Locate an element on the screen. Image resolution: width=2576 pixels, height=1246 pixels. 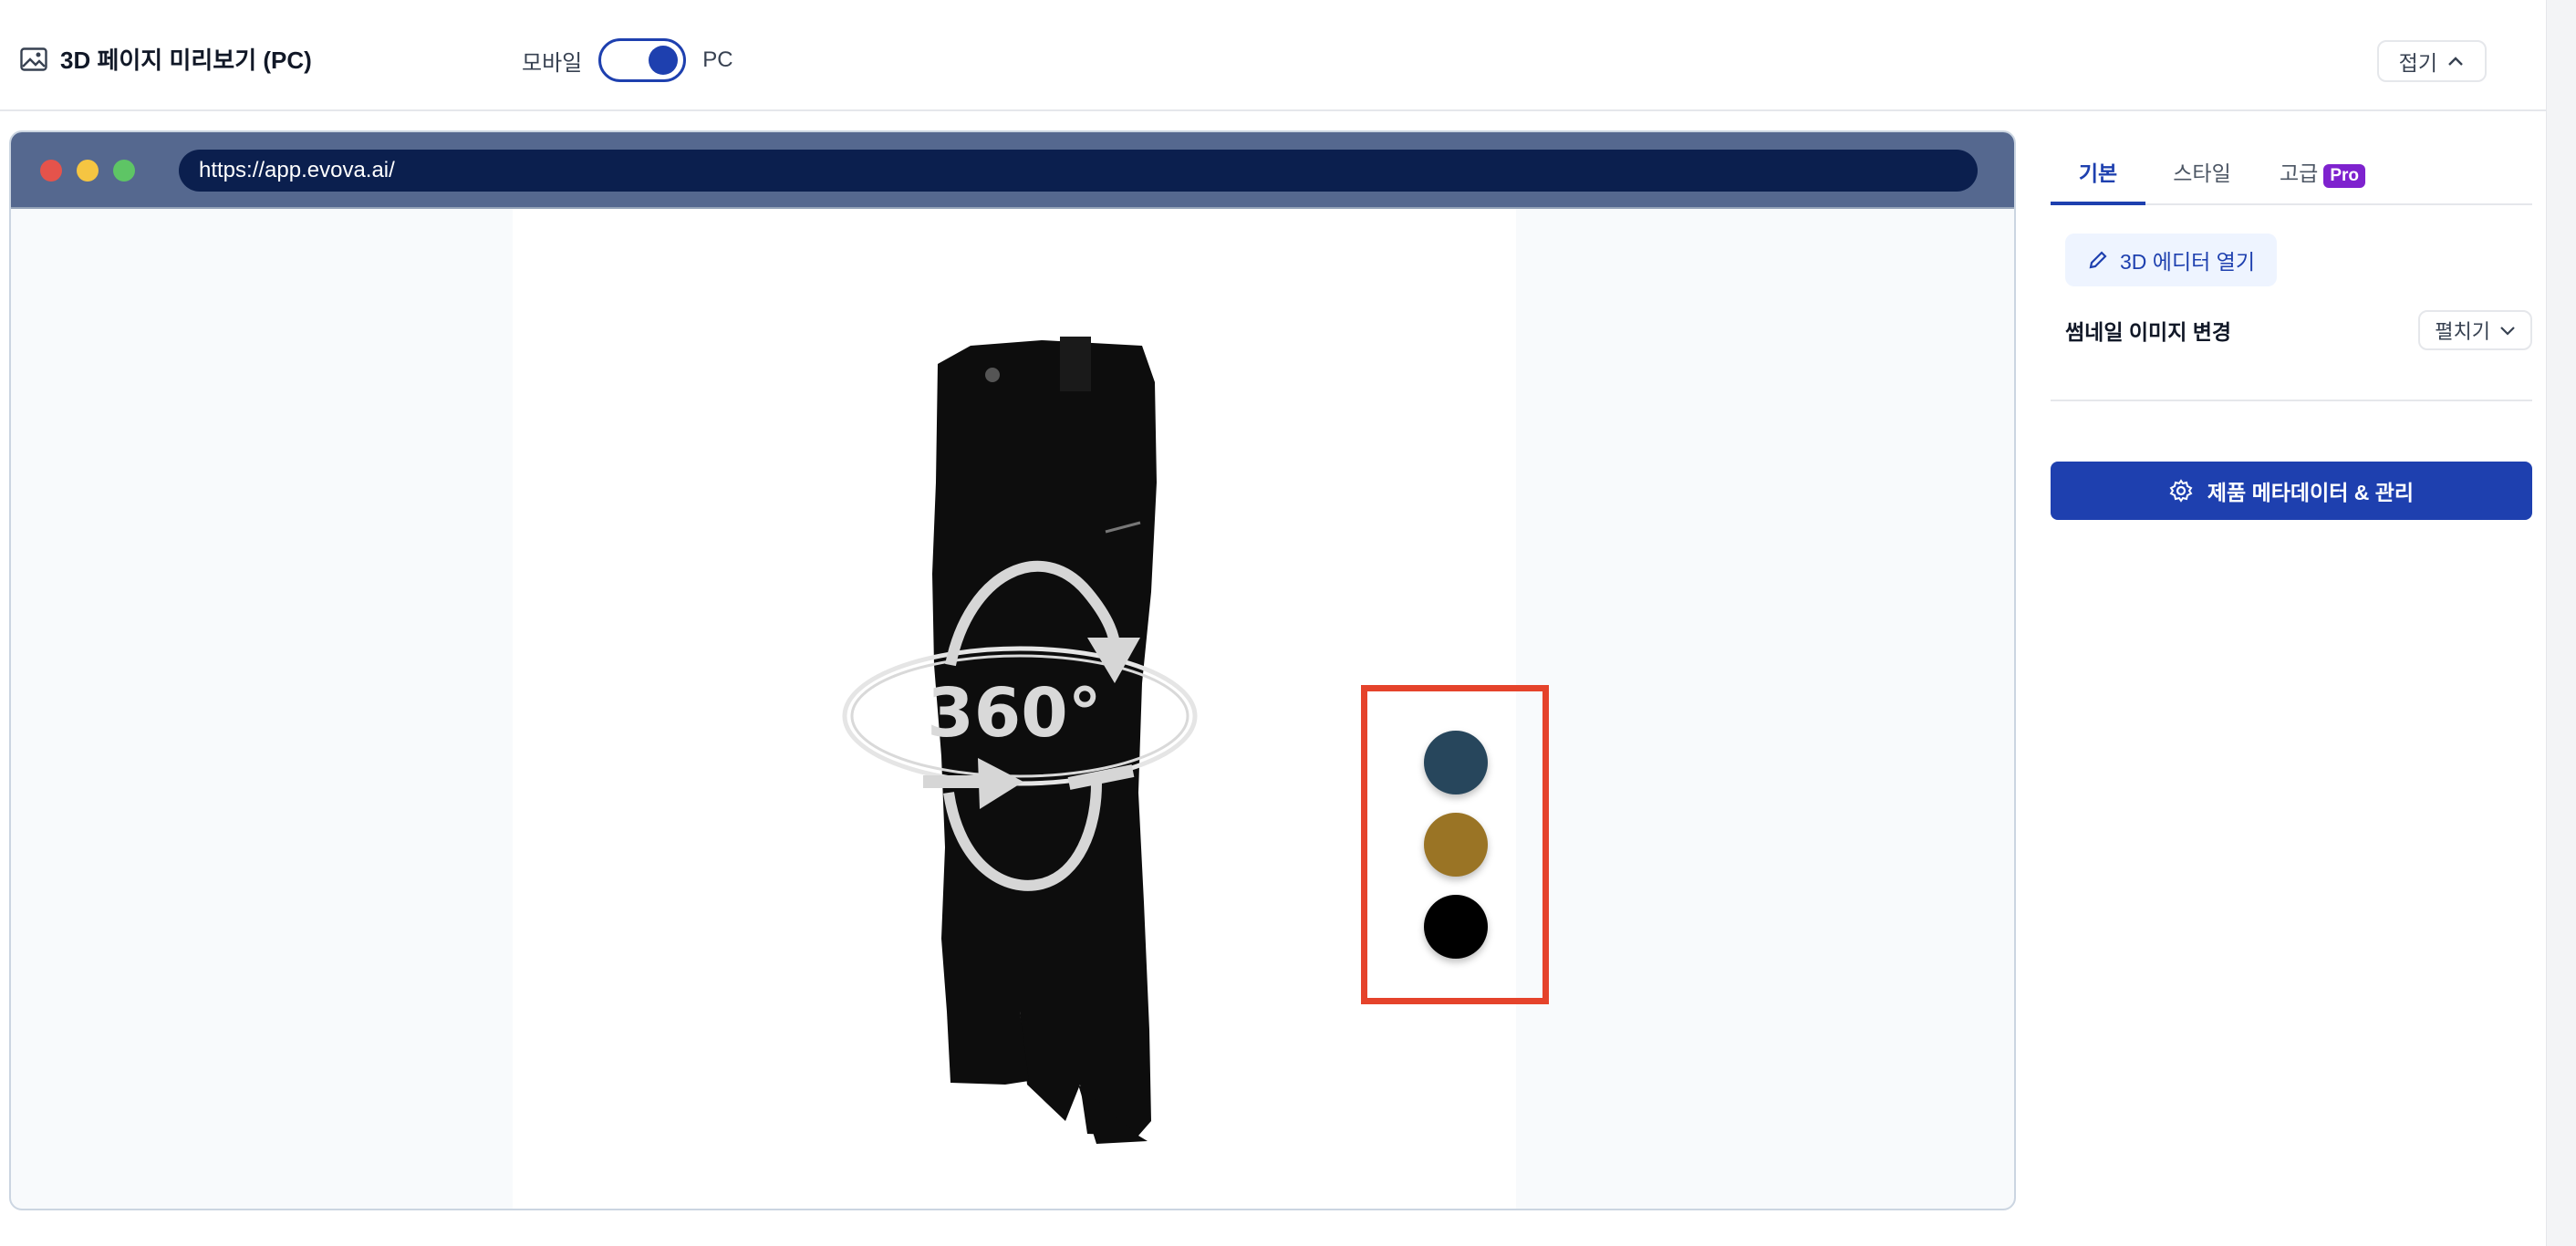
tab-style: 스타일 is located at coordinates (2202, 166).